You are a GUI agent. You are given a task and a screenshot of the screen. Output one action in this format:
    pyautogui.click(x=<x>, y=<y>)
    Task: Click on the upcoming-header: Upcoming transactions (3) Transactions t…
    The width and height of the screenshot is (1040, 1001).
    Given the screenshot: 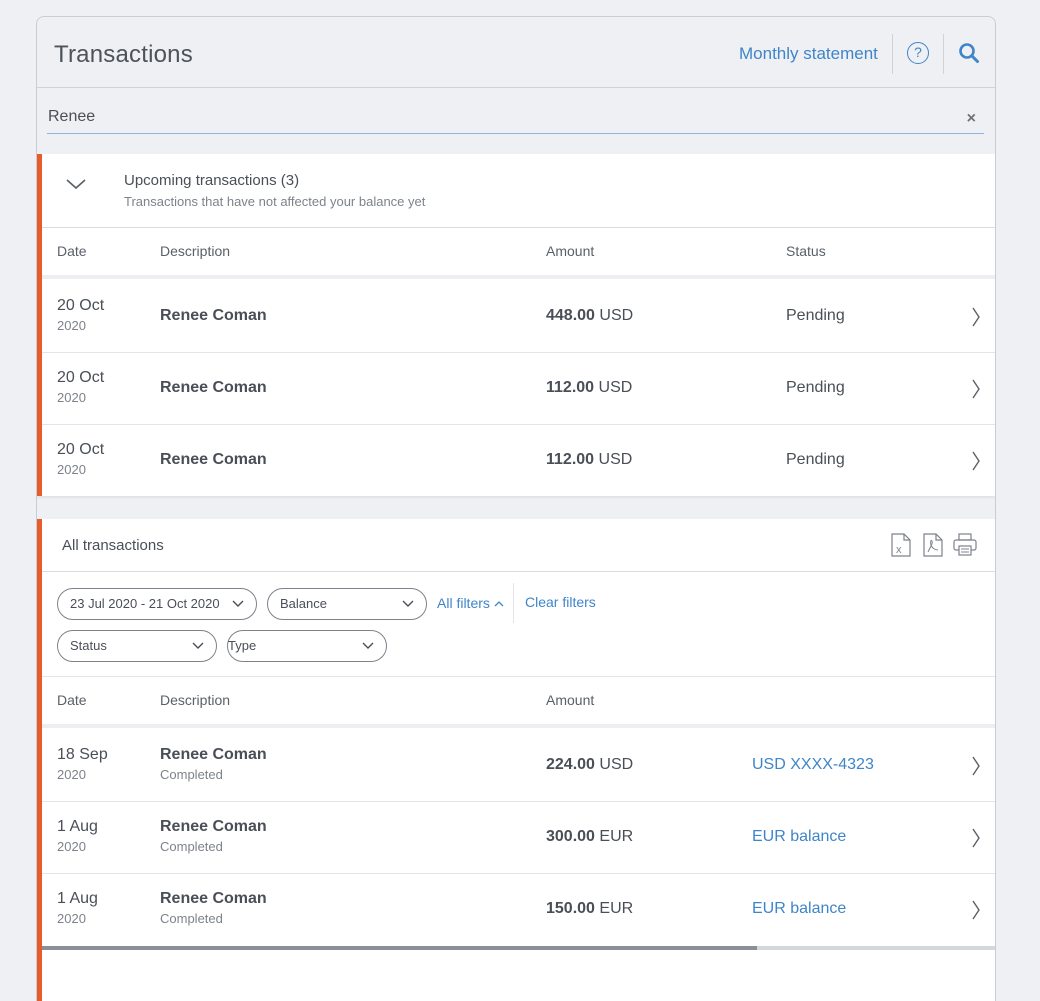 What is the action you would take?
    pyautogui.click(x=518, y=191)
    